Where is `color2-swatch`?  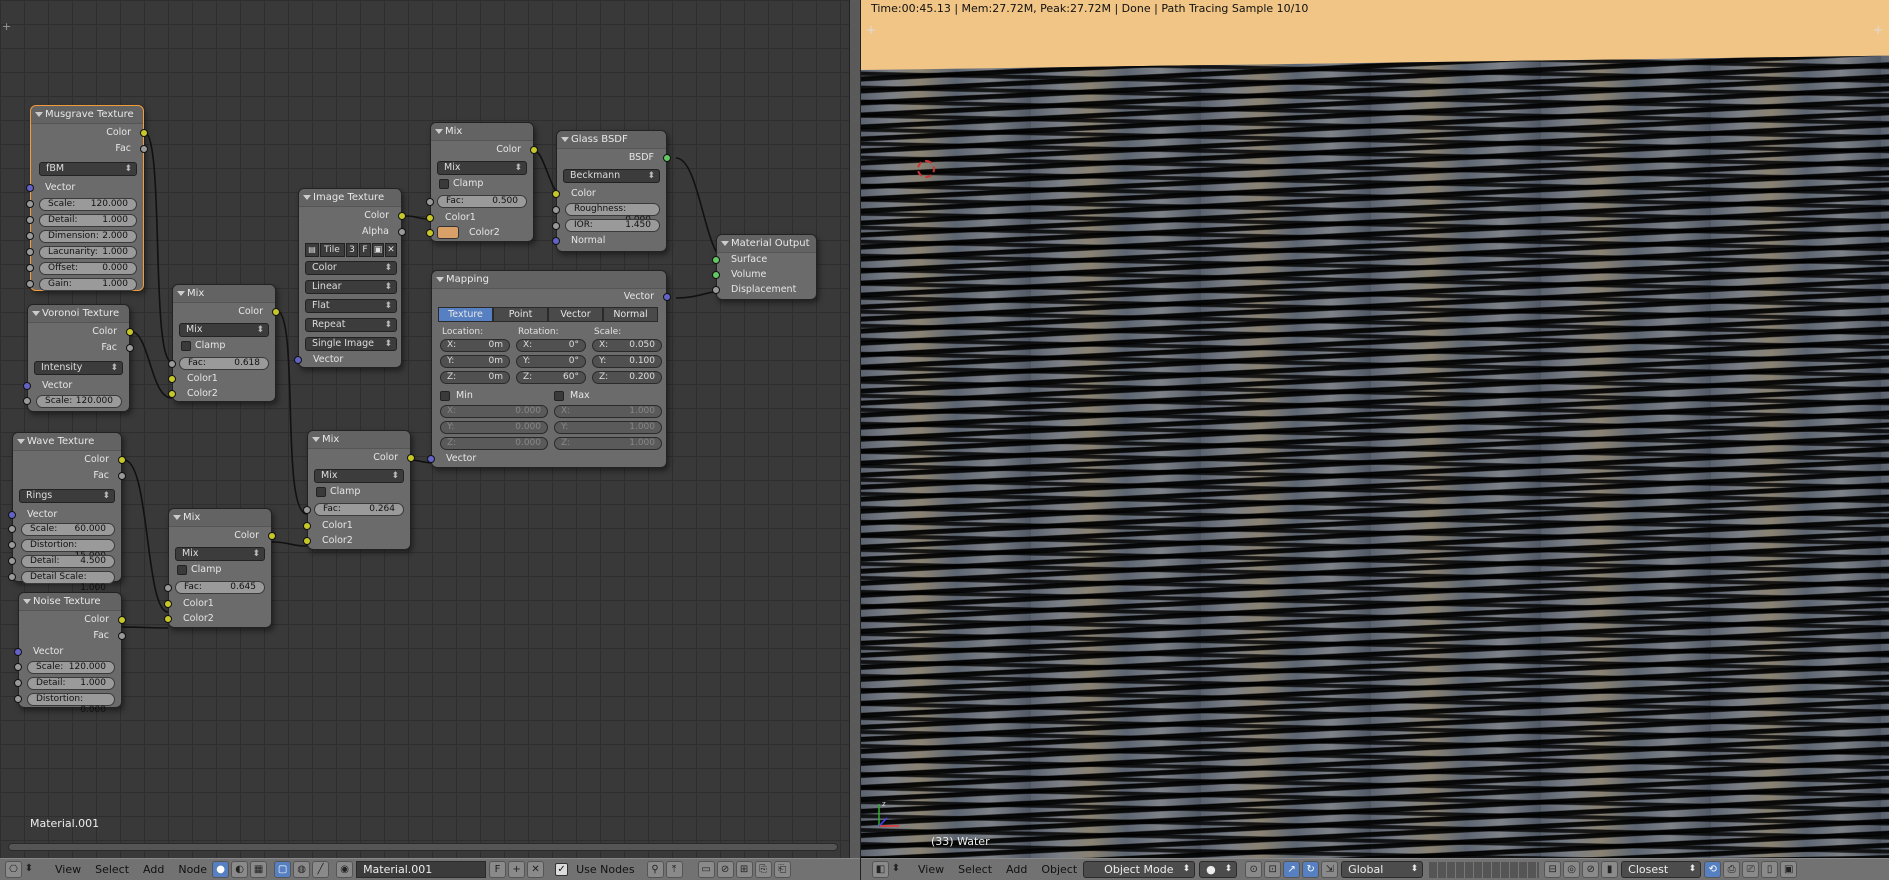 color2-swatch is located at coordinates (448, 232).